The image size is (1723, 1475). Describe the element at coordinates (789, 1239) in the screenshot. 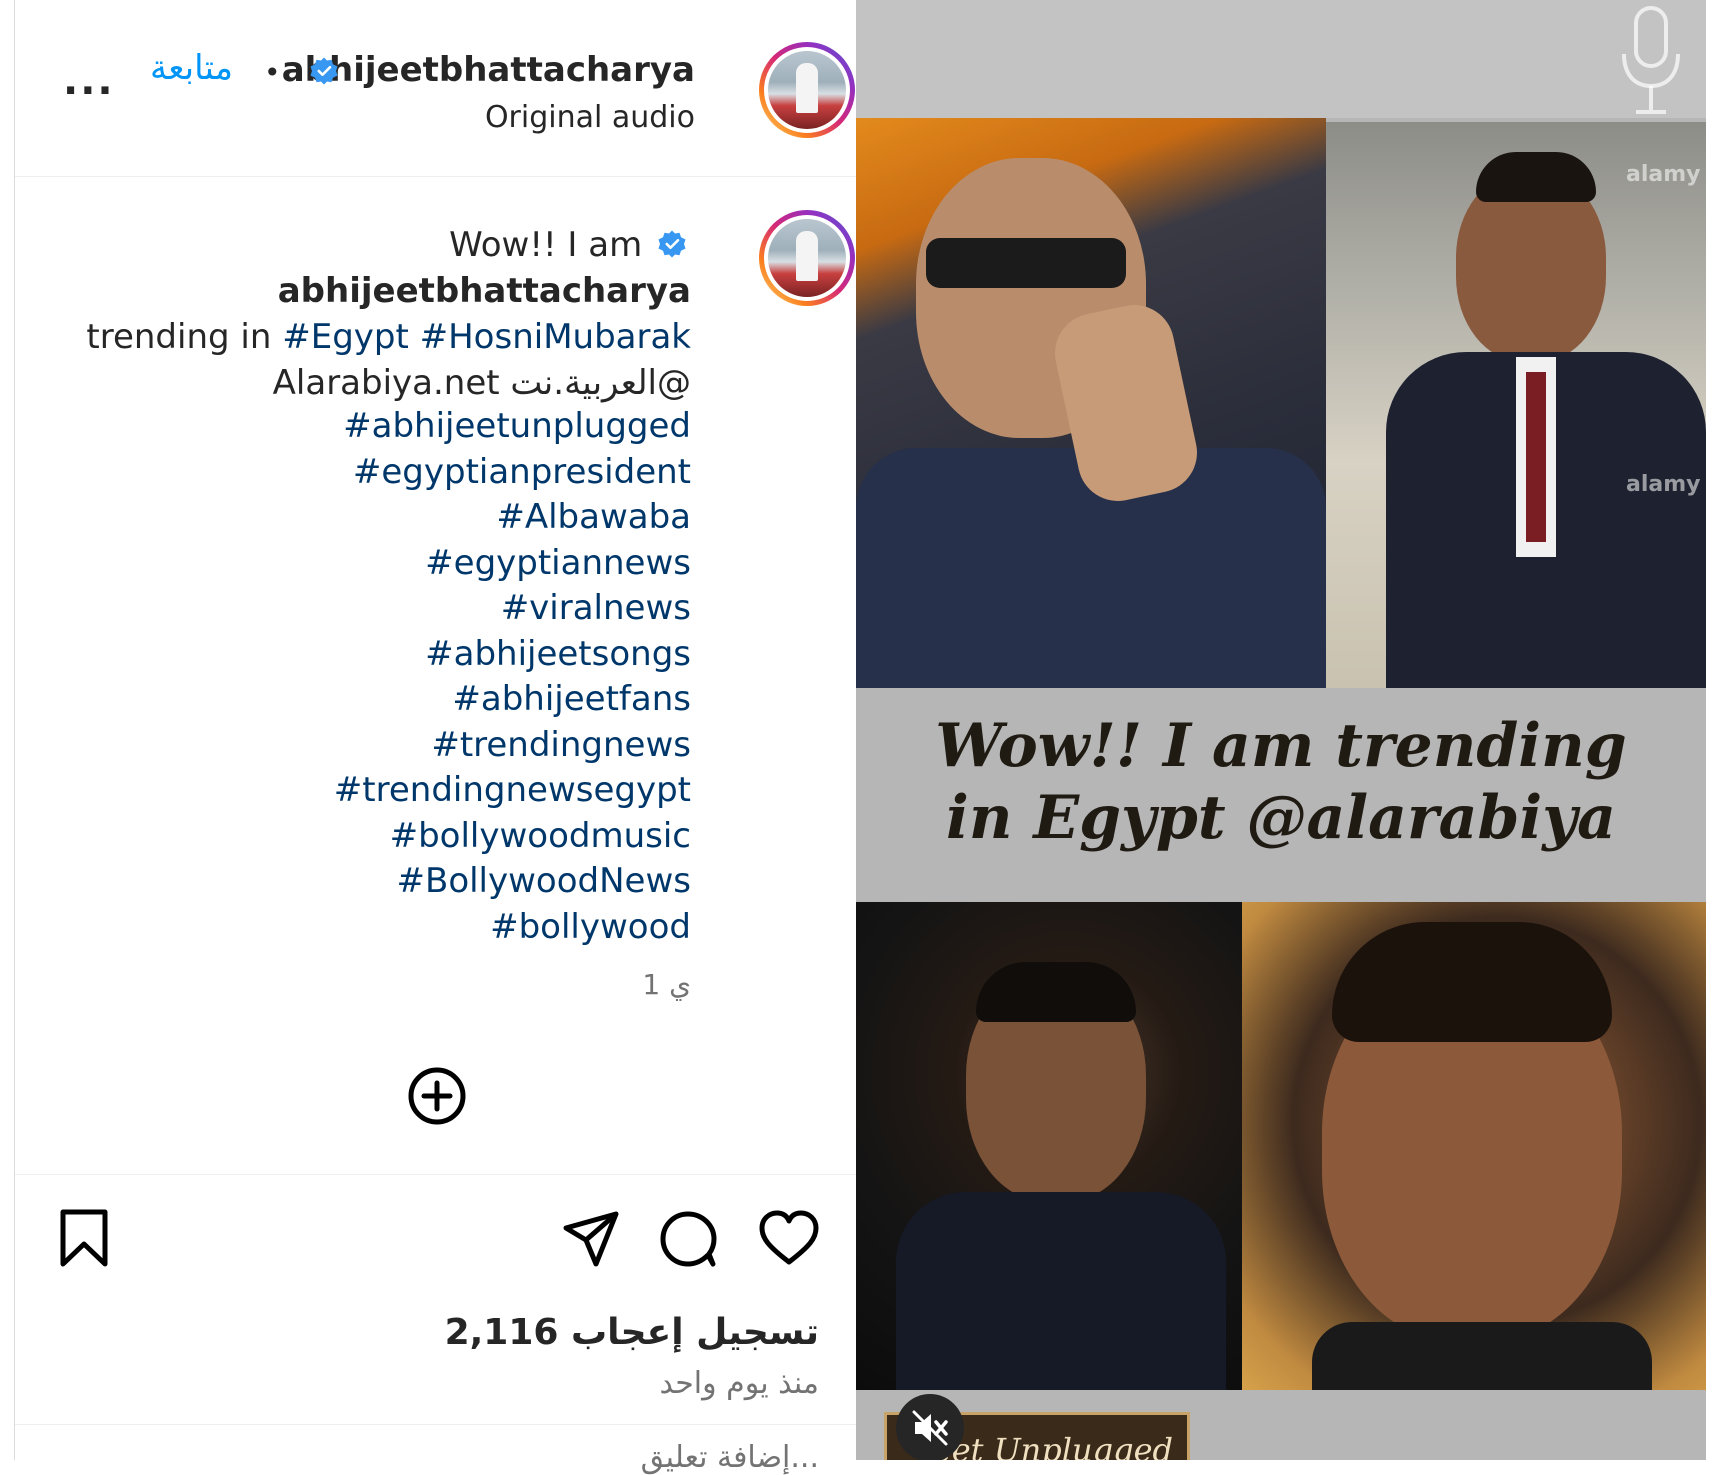

I see `heart-icon` at that location.